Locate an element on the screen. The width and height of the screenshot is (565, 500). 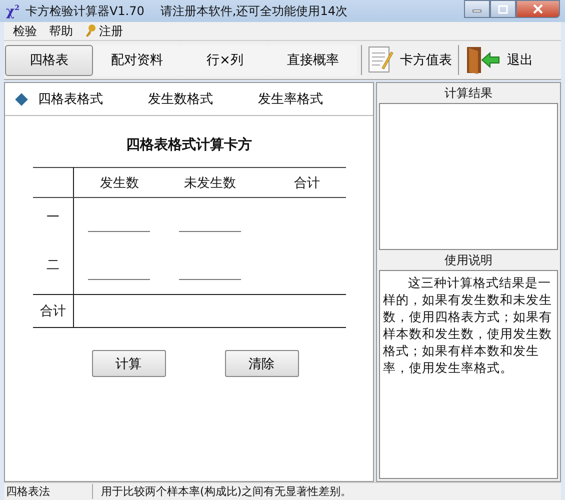
format-option: 四格表格式 is located at coordinates (60, 99).